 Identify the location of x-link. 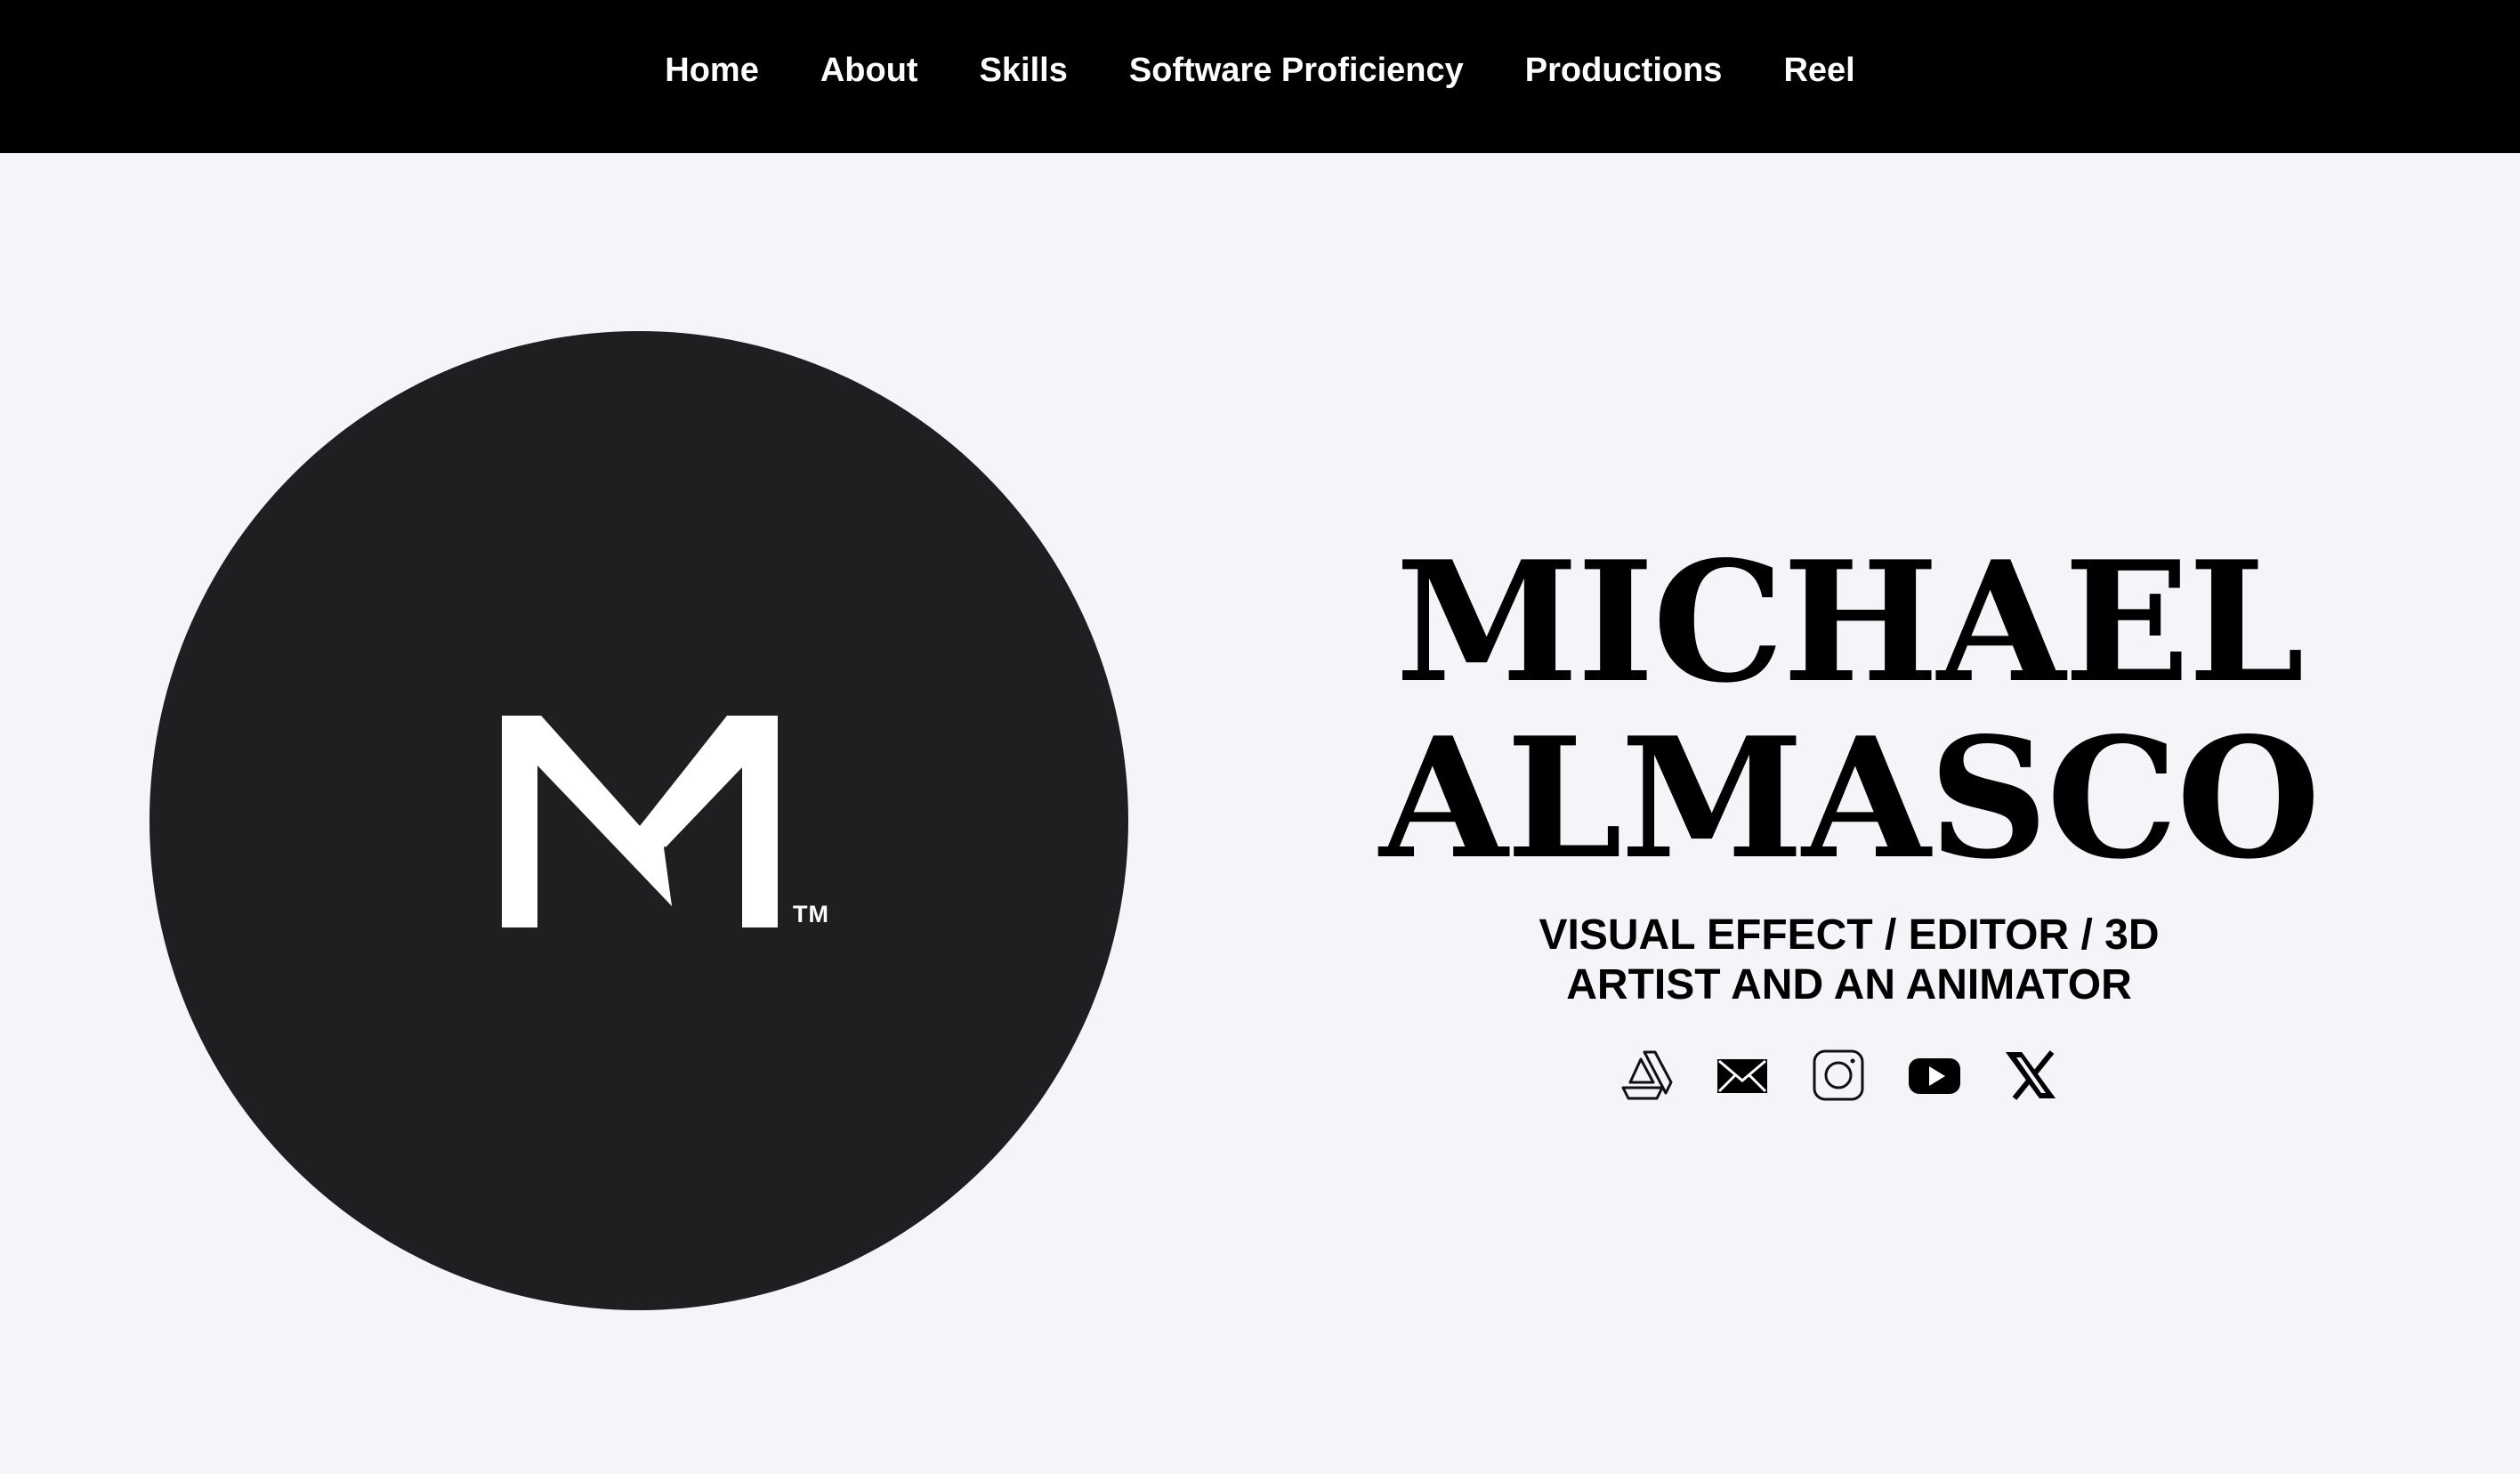
(2030, 1075).